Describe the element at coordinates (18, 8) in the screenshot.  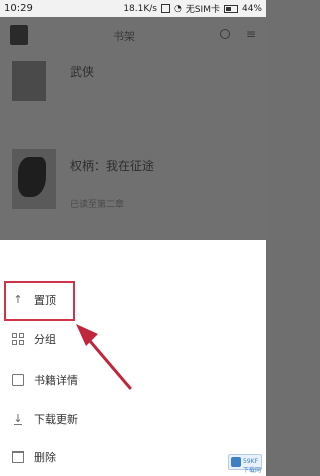
I see `status-time: 10:29` at that location.